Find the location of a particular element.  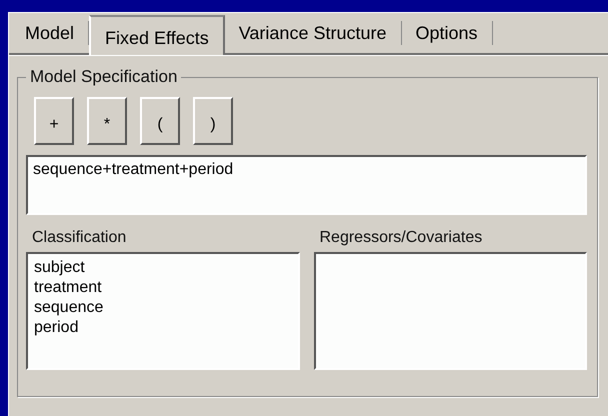

operator-button: ( is located at coordinates (160, 121).